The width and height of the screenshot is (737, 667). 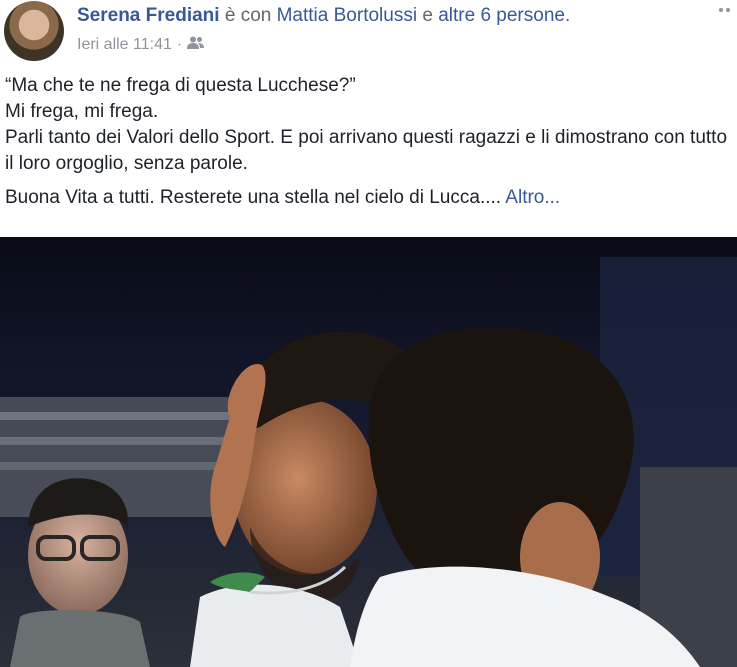 What do you see at coordinates (196, 45) in the screenshot?
I see `friends-icon` at bounding box center [196, 45].